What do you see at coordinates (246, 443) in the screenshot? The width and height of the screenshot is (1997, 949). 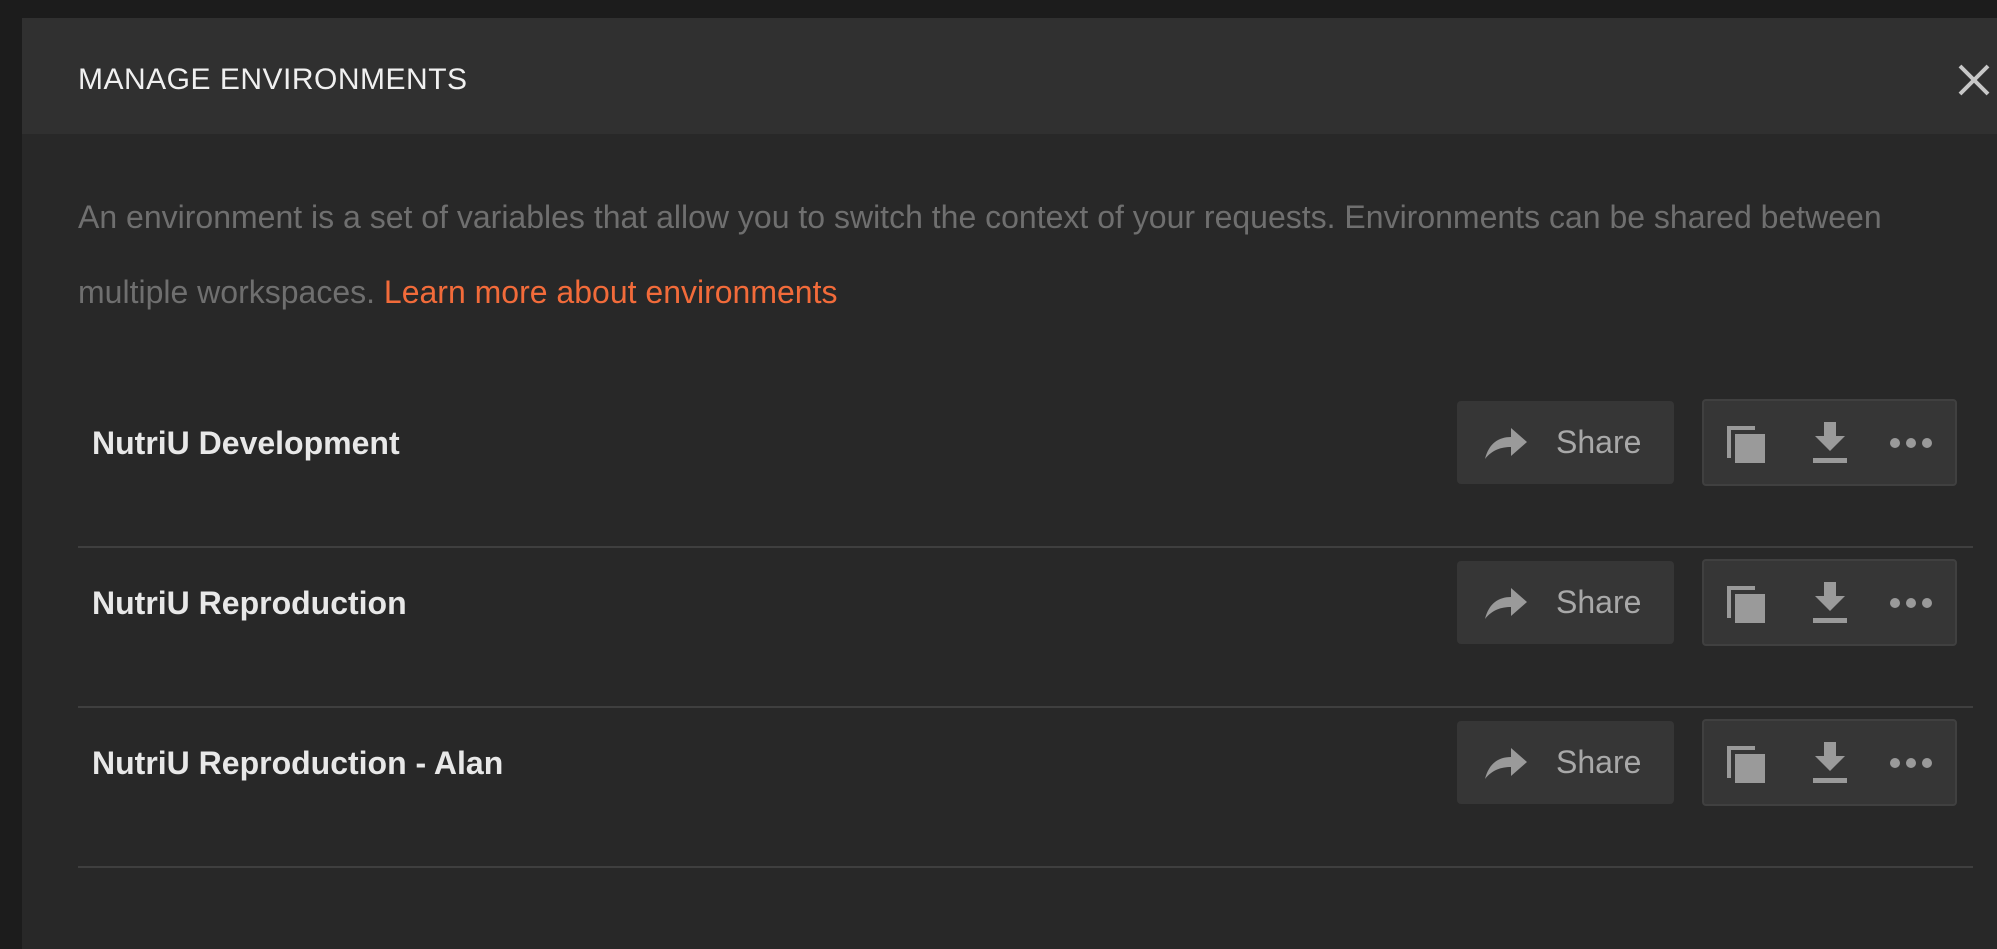 I see `environment-name: NutriU Development` at bounding box center [246, 443].